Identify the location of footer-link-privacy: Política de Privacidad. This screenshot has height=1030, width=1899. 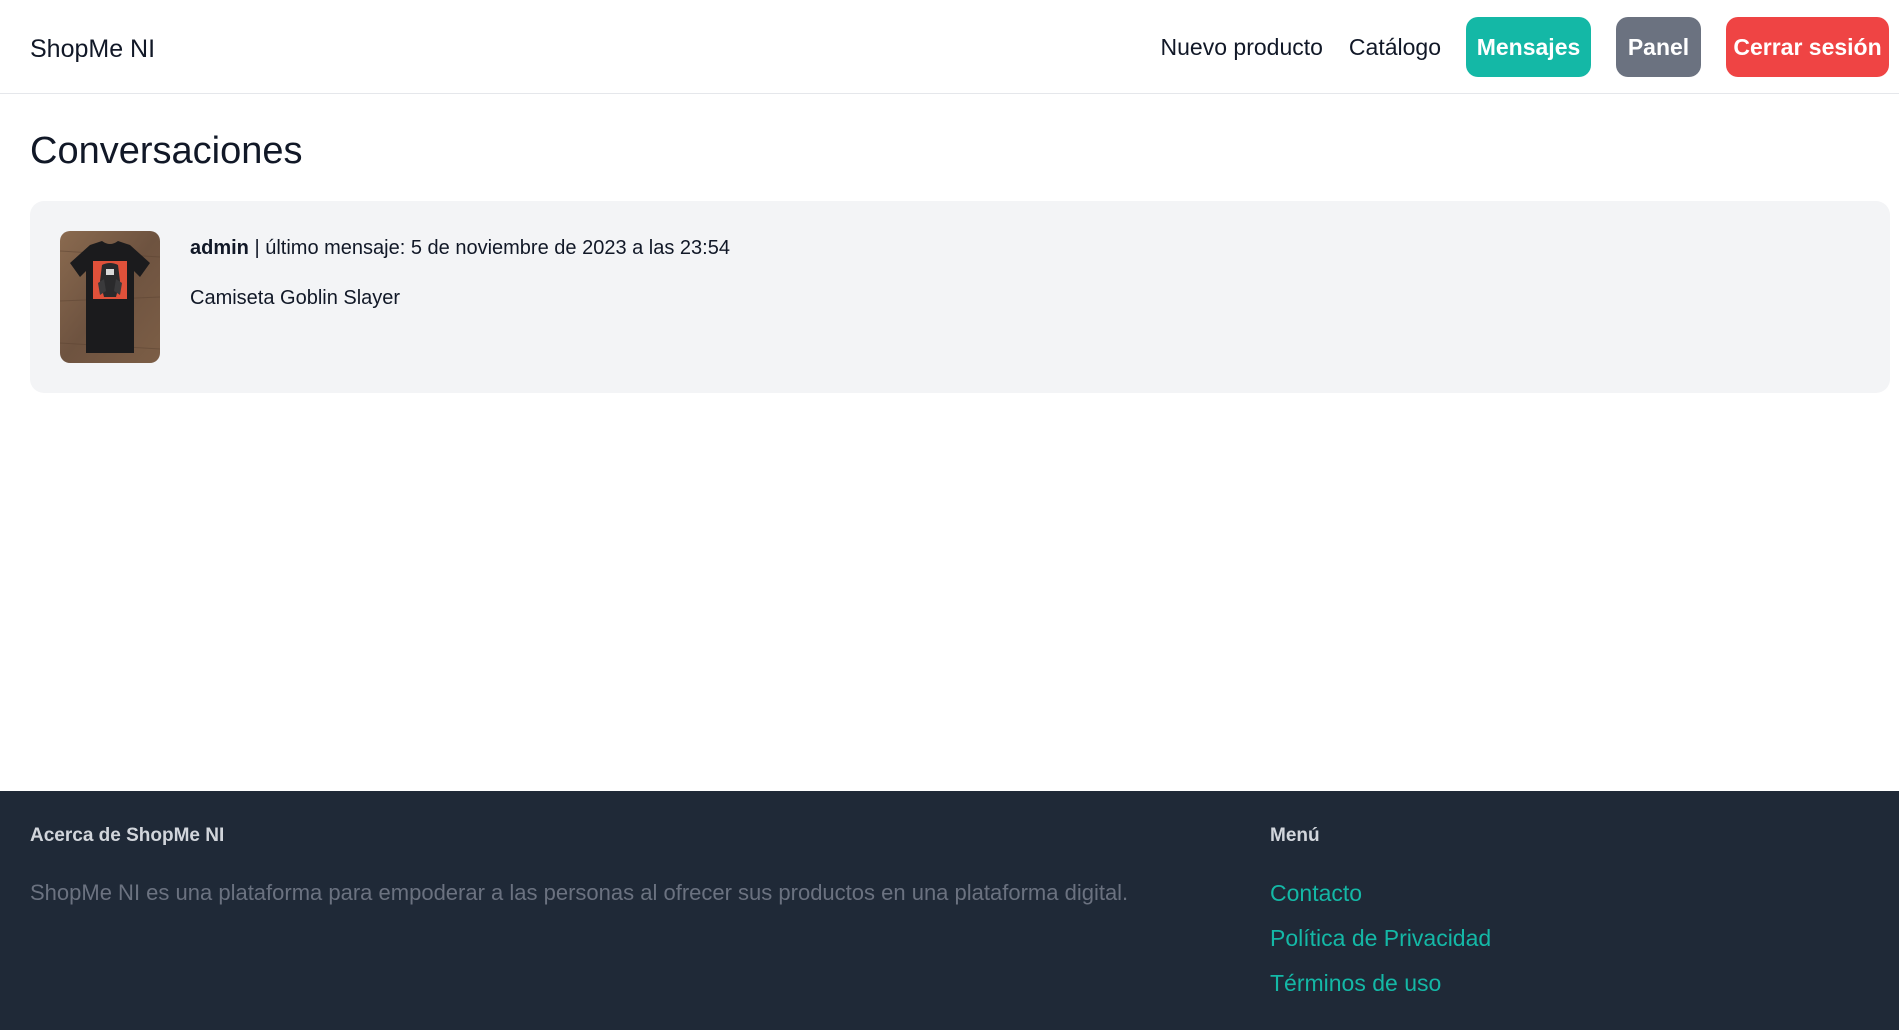
(1380, 945).